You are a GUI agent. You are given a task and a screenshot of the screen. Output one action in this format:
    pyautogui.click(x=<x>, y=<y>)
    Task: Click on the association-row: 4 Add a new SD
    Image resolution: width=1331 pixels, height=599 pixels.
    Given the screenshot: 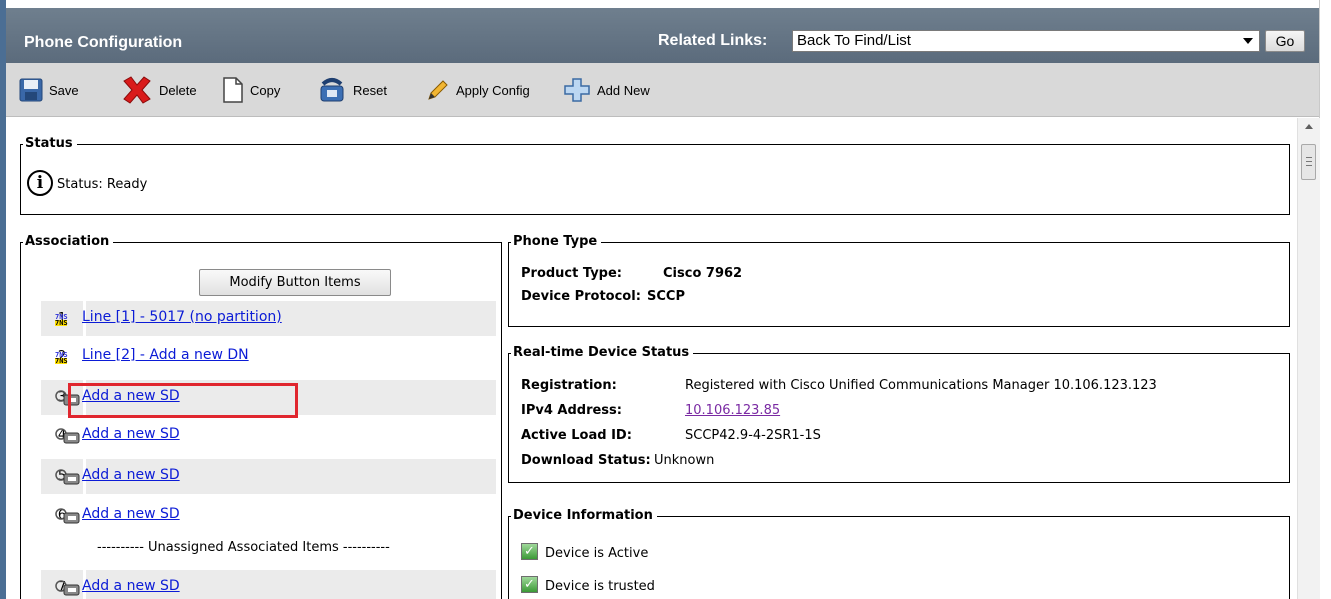 What is the action you would take?
    pyautogui.click(x=268, y=435)
    